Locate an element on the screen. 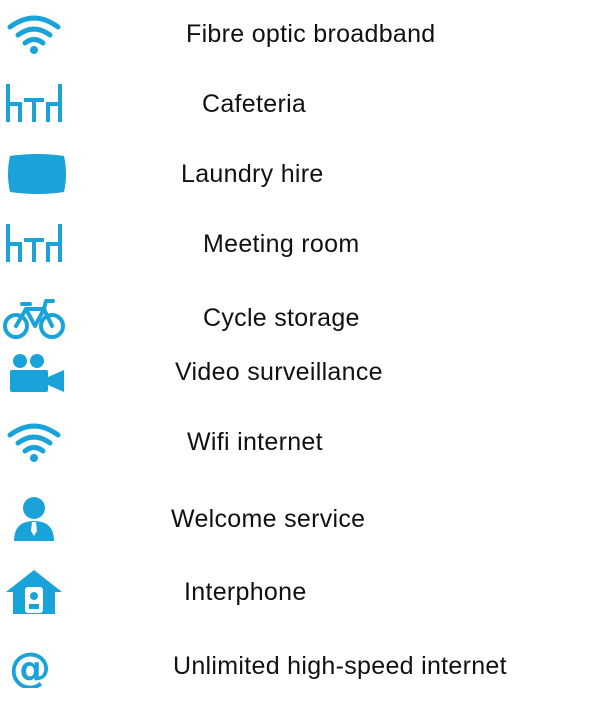  amenity-item-fibre-optic-broadband: Fibre optic broadband is located at coordinates (301, 34).